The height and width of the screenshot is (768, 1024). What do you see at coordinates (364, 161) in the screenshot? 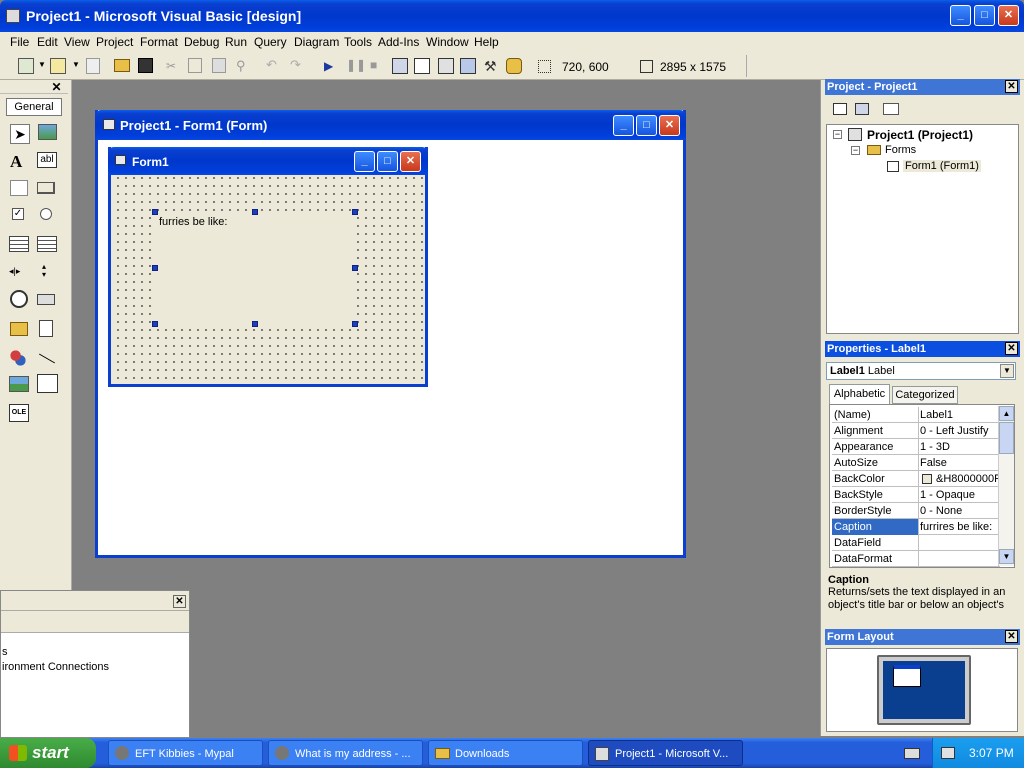
I see `form1-minimize-button: _` at bounding box center [364, 161].